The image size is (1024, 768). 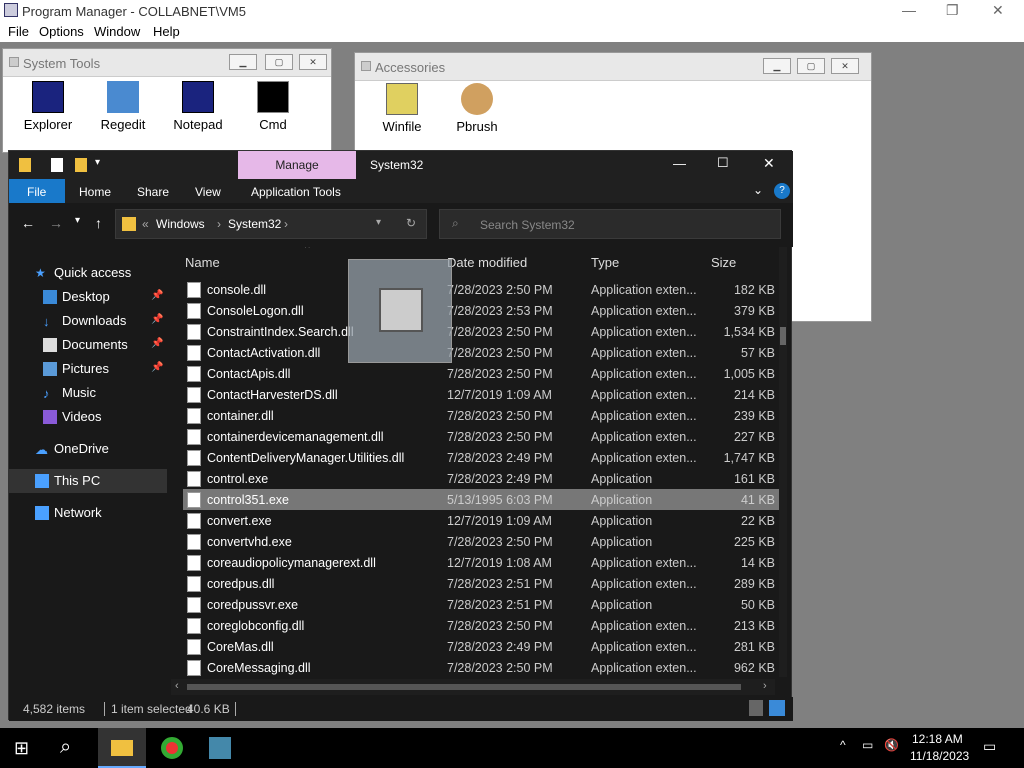 I want to click on chrome-icon, so click(x=172, y=748).